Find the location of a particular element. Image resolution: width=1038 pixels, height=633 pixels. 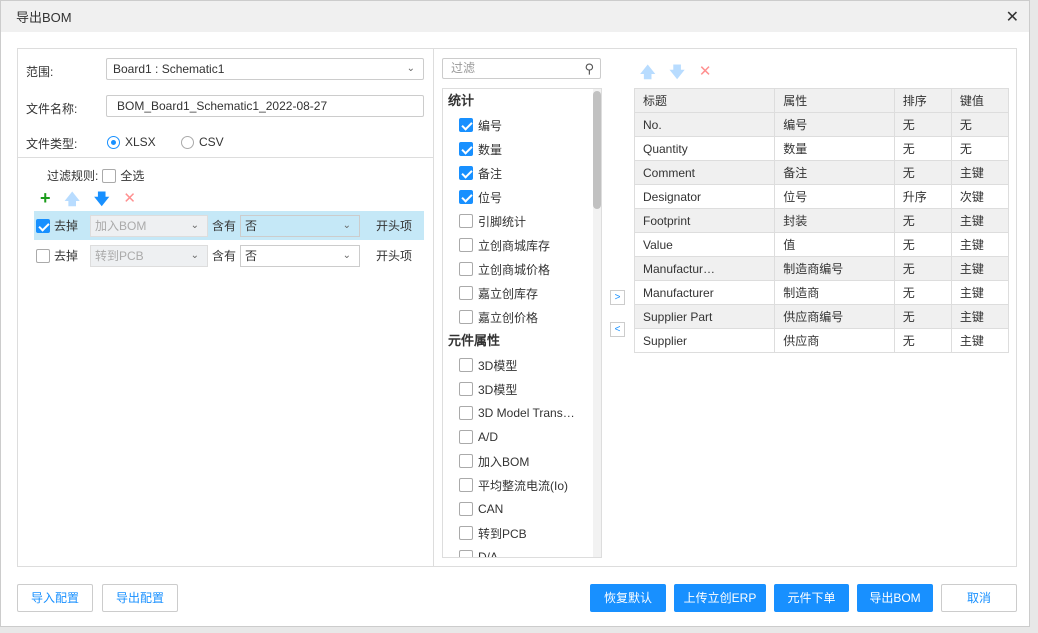

field-item: 转到PCB is located at coordinates (522, 533).